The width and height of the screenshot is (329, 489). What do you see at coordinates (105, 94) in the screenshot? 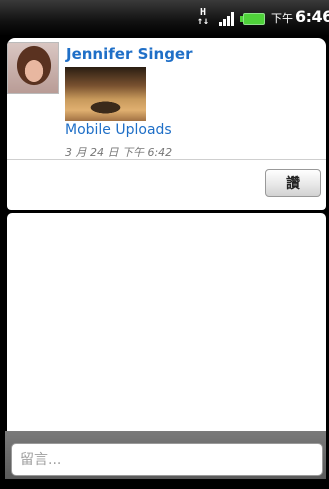
I see `post-photo` at bounding box center [105, 94].